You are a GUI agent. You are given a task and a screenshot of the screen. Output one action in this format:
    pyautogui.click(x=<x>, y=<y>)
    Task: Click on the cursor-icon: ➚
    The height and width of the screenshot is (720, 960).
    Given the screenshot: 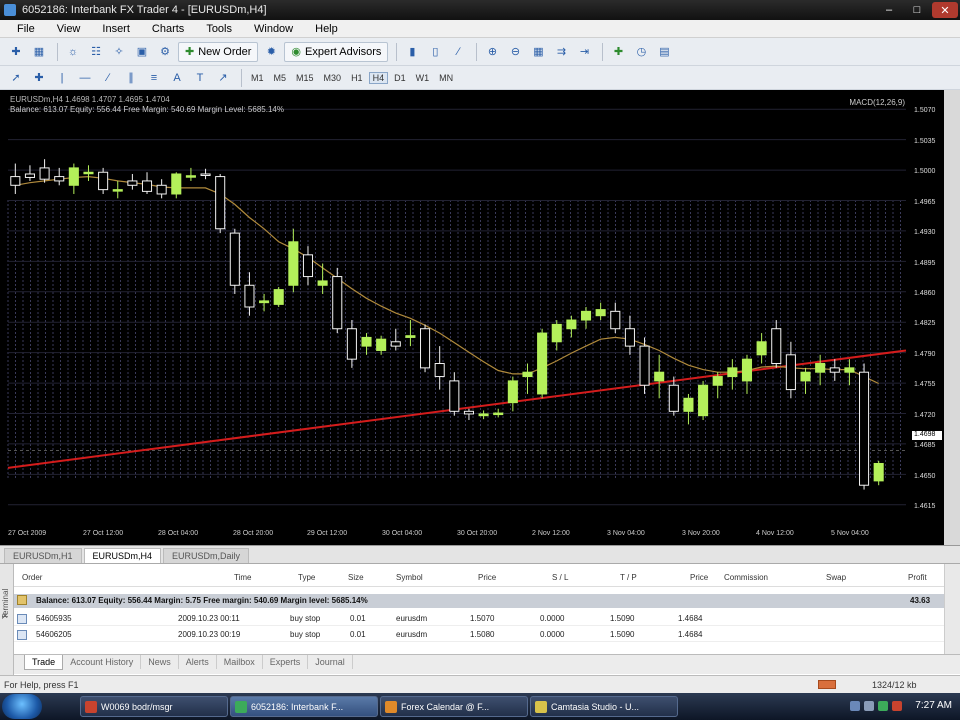 What is the action you would take?
    pyautogui.click(x=16, y=78)
    